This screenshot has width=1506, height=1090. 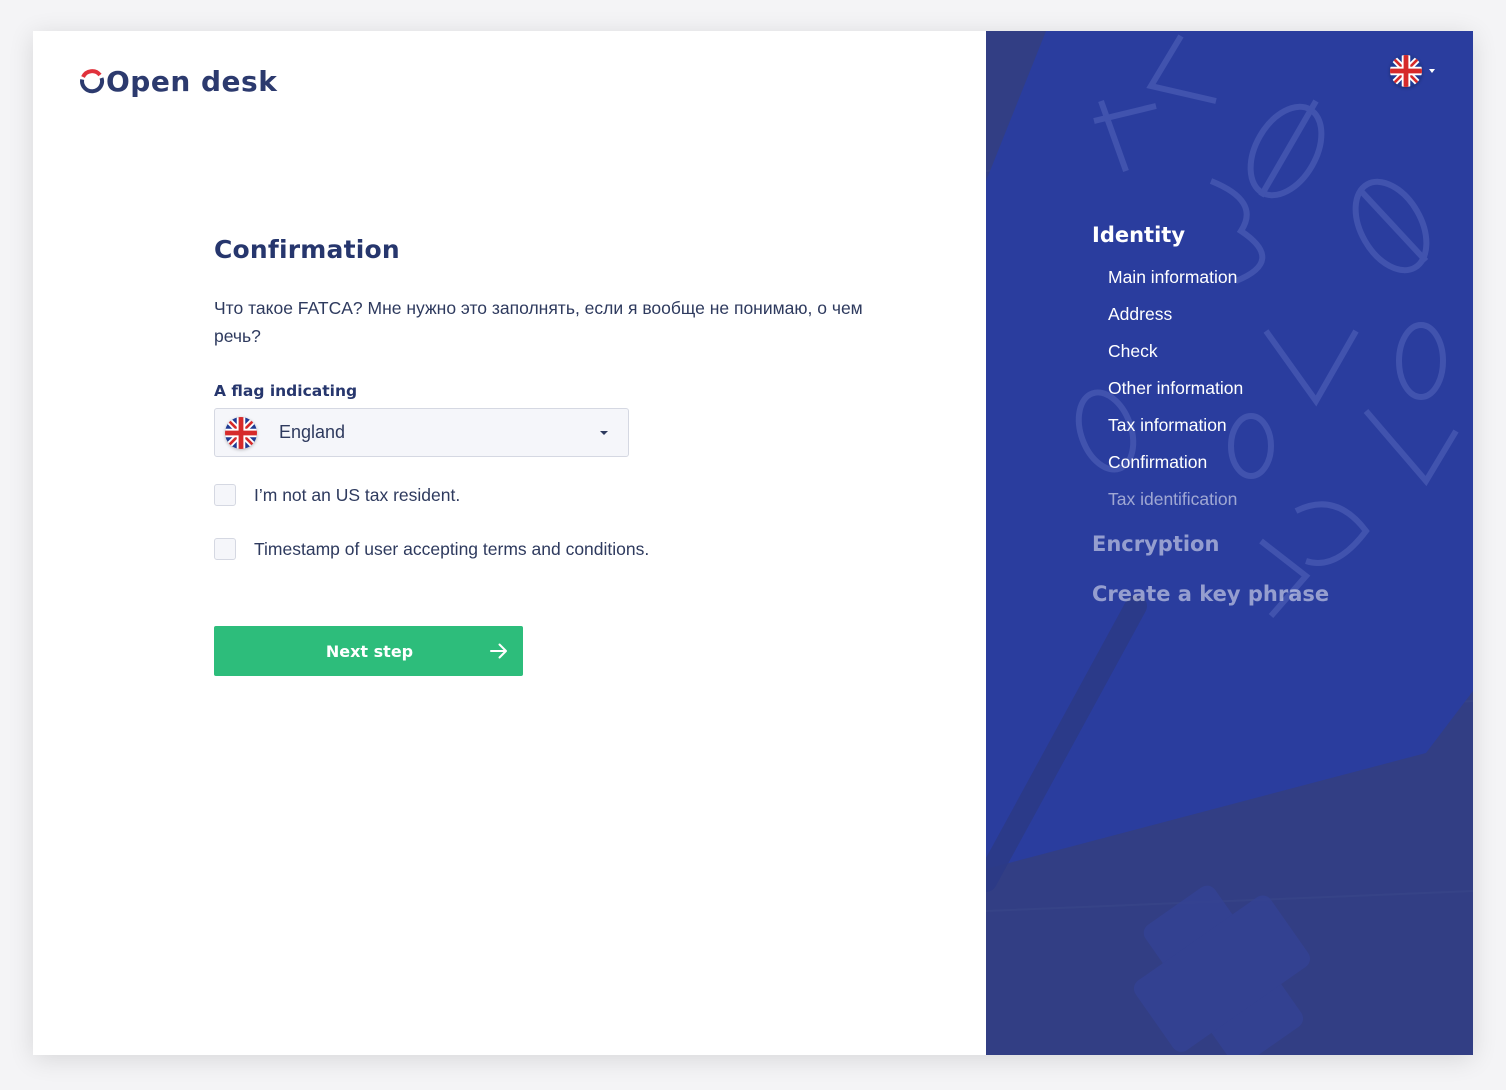 I want to click on substep-other-information: Other information, so click(x=1280, y=388).